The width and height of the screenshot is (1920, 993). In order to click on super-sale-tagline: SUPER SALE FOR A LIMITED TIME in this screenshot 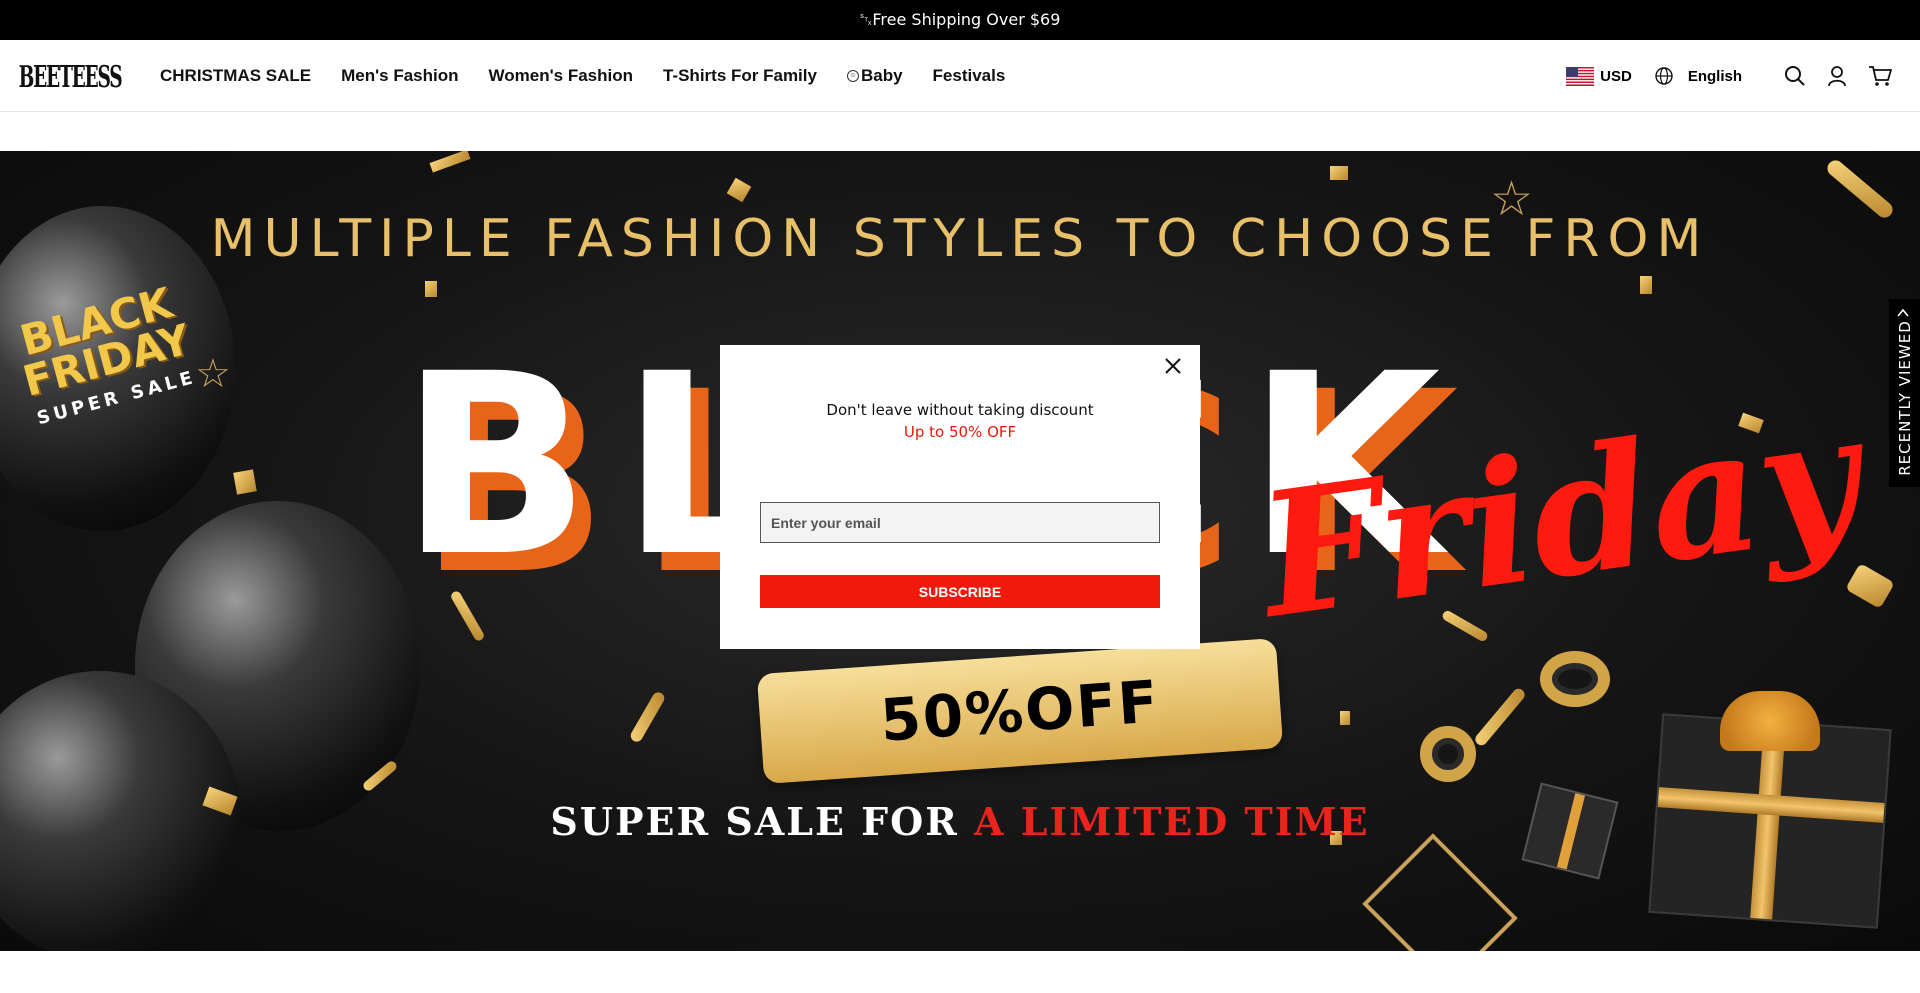, I will do `click(960, 821)`.